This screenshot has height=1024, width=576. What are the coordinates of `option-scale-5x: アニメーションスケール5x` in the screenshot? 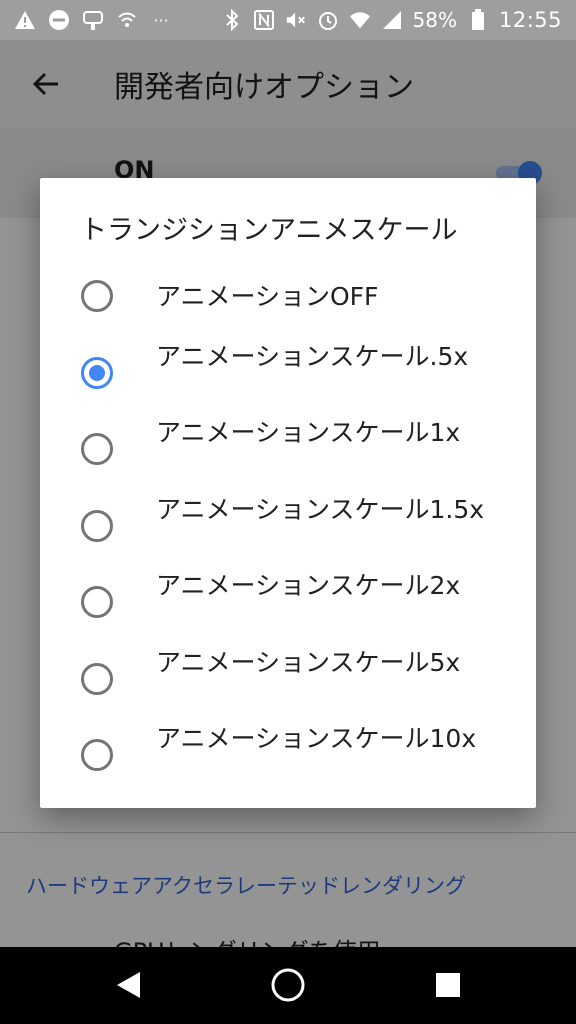 It's located at (288, 679).